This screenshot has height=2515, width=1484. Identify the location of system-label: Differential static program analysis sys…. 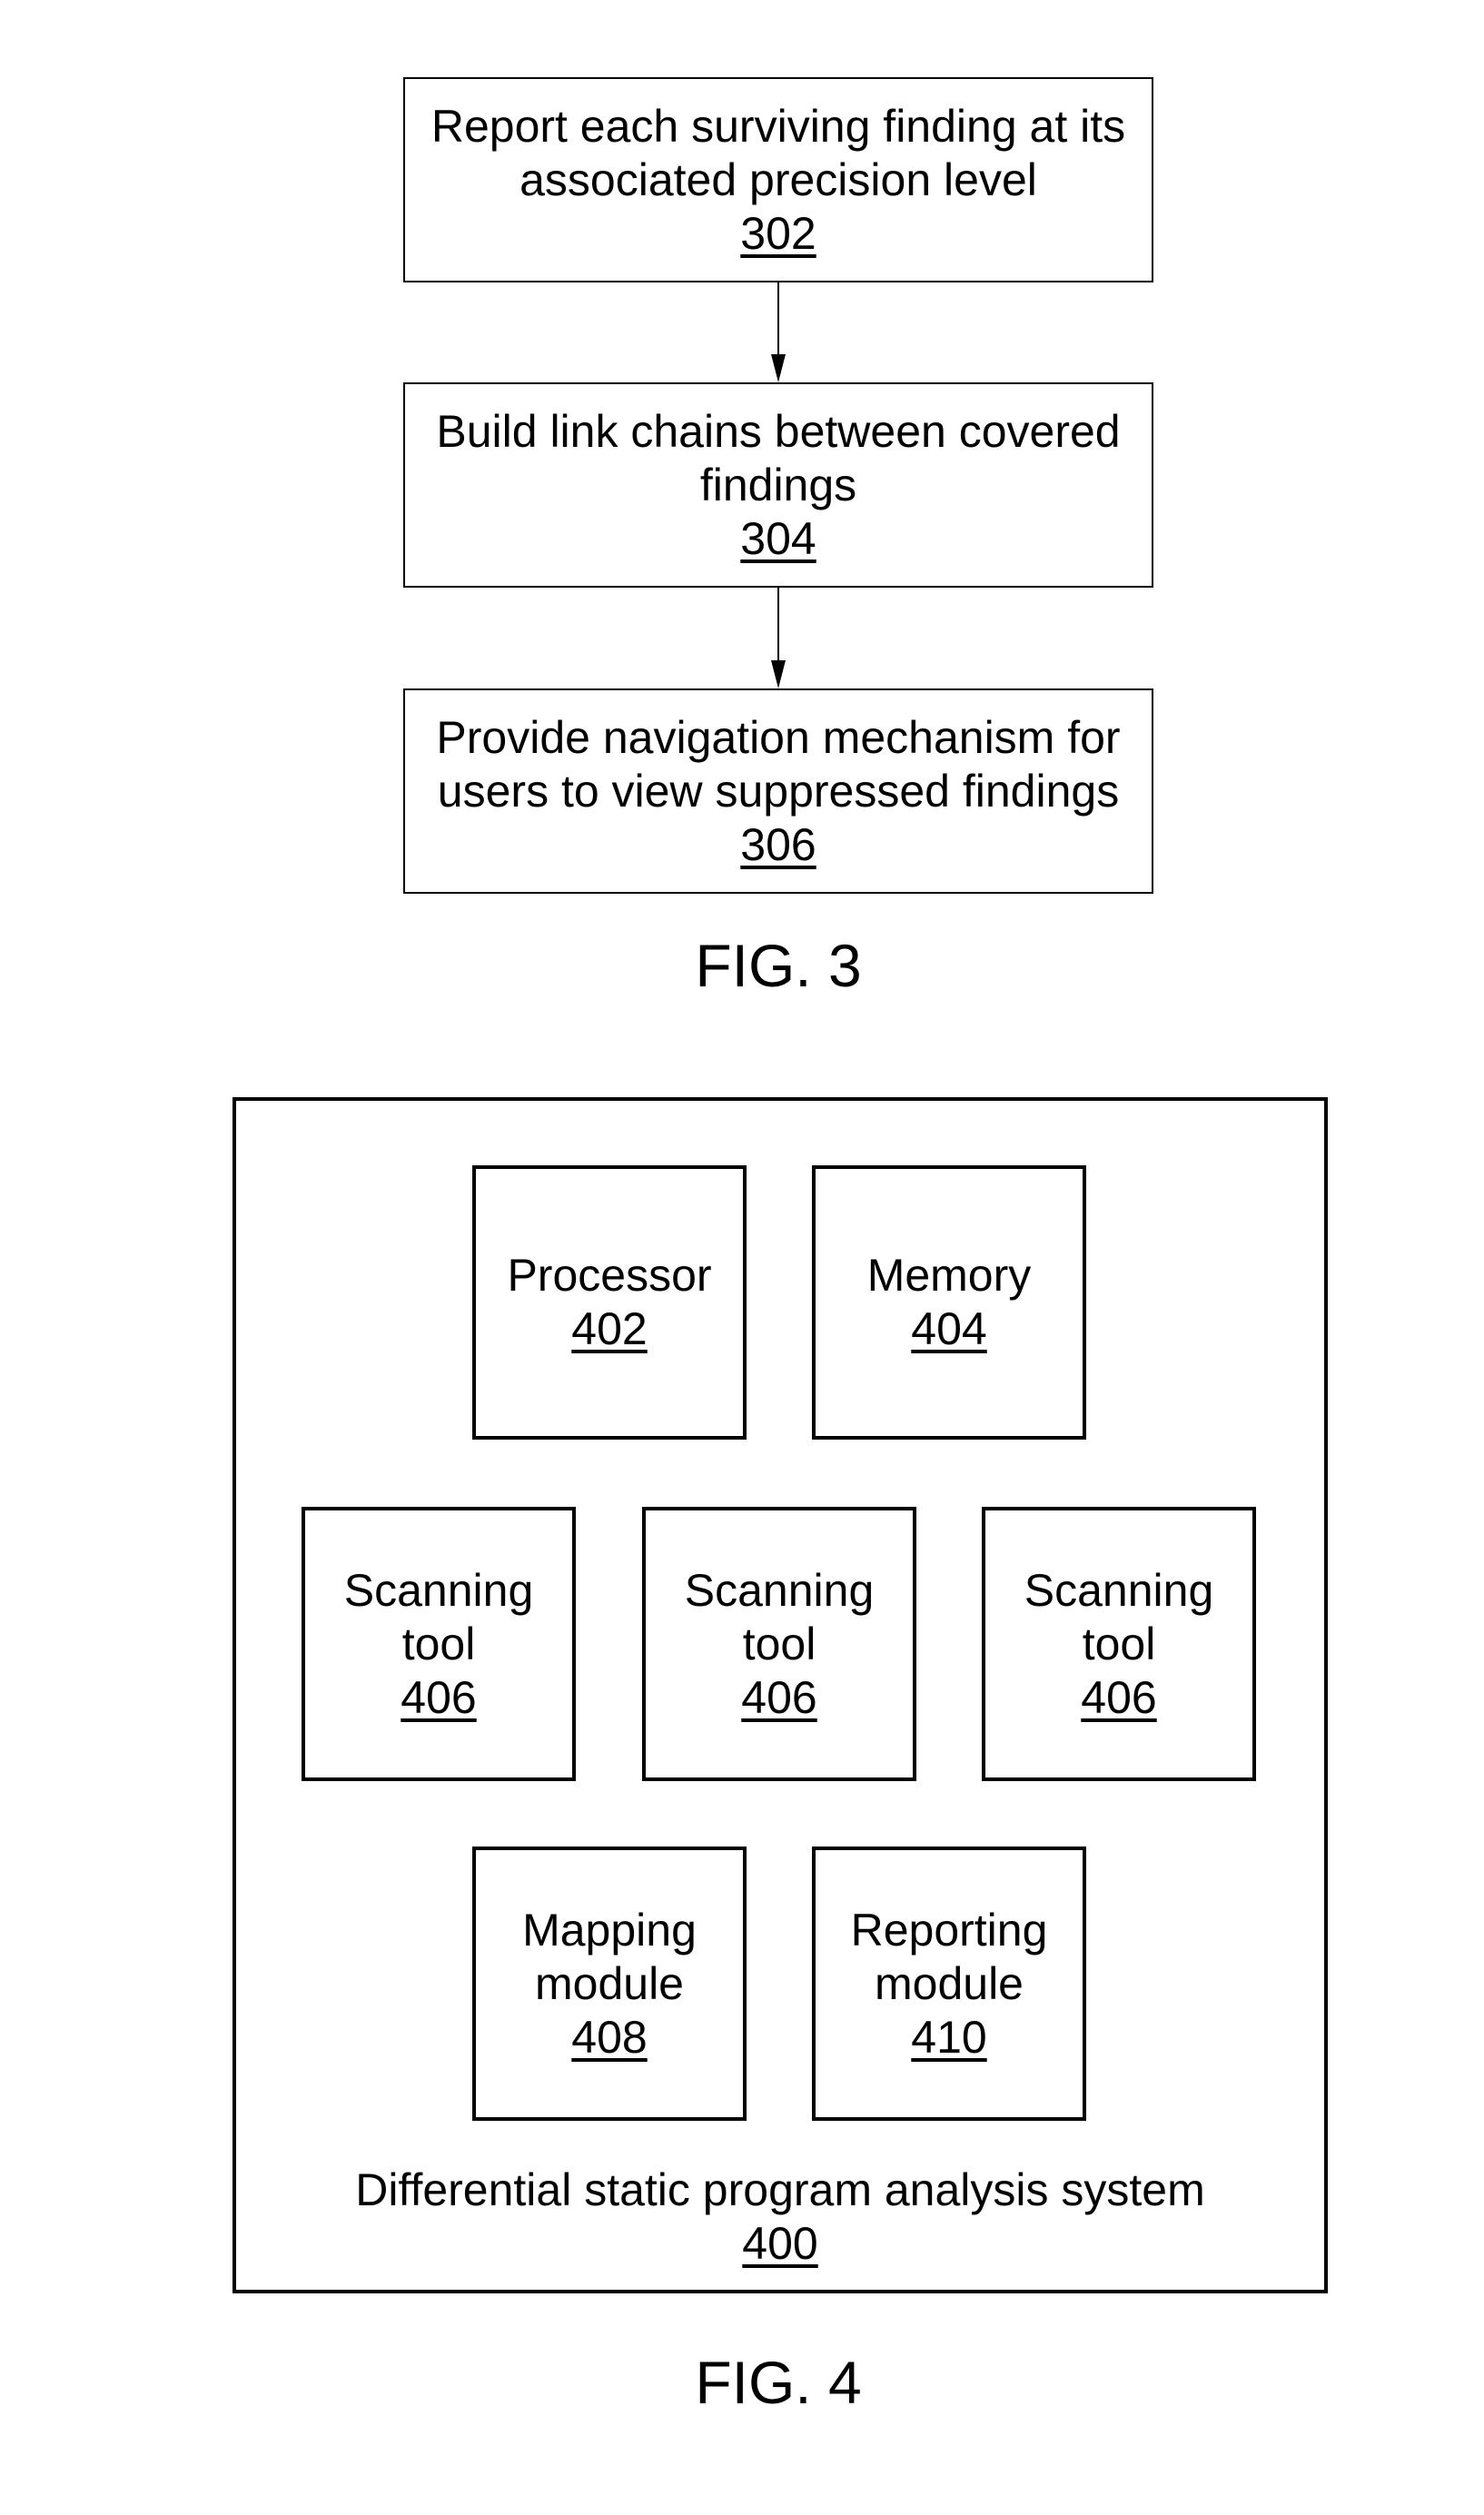
(780, 2189).